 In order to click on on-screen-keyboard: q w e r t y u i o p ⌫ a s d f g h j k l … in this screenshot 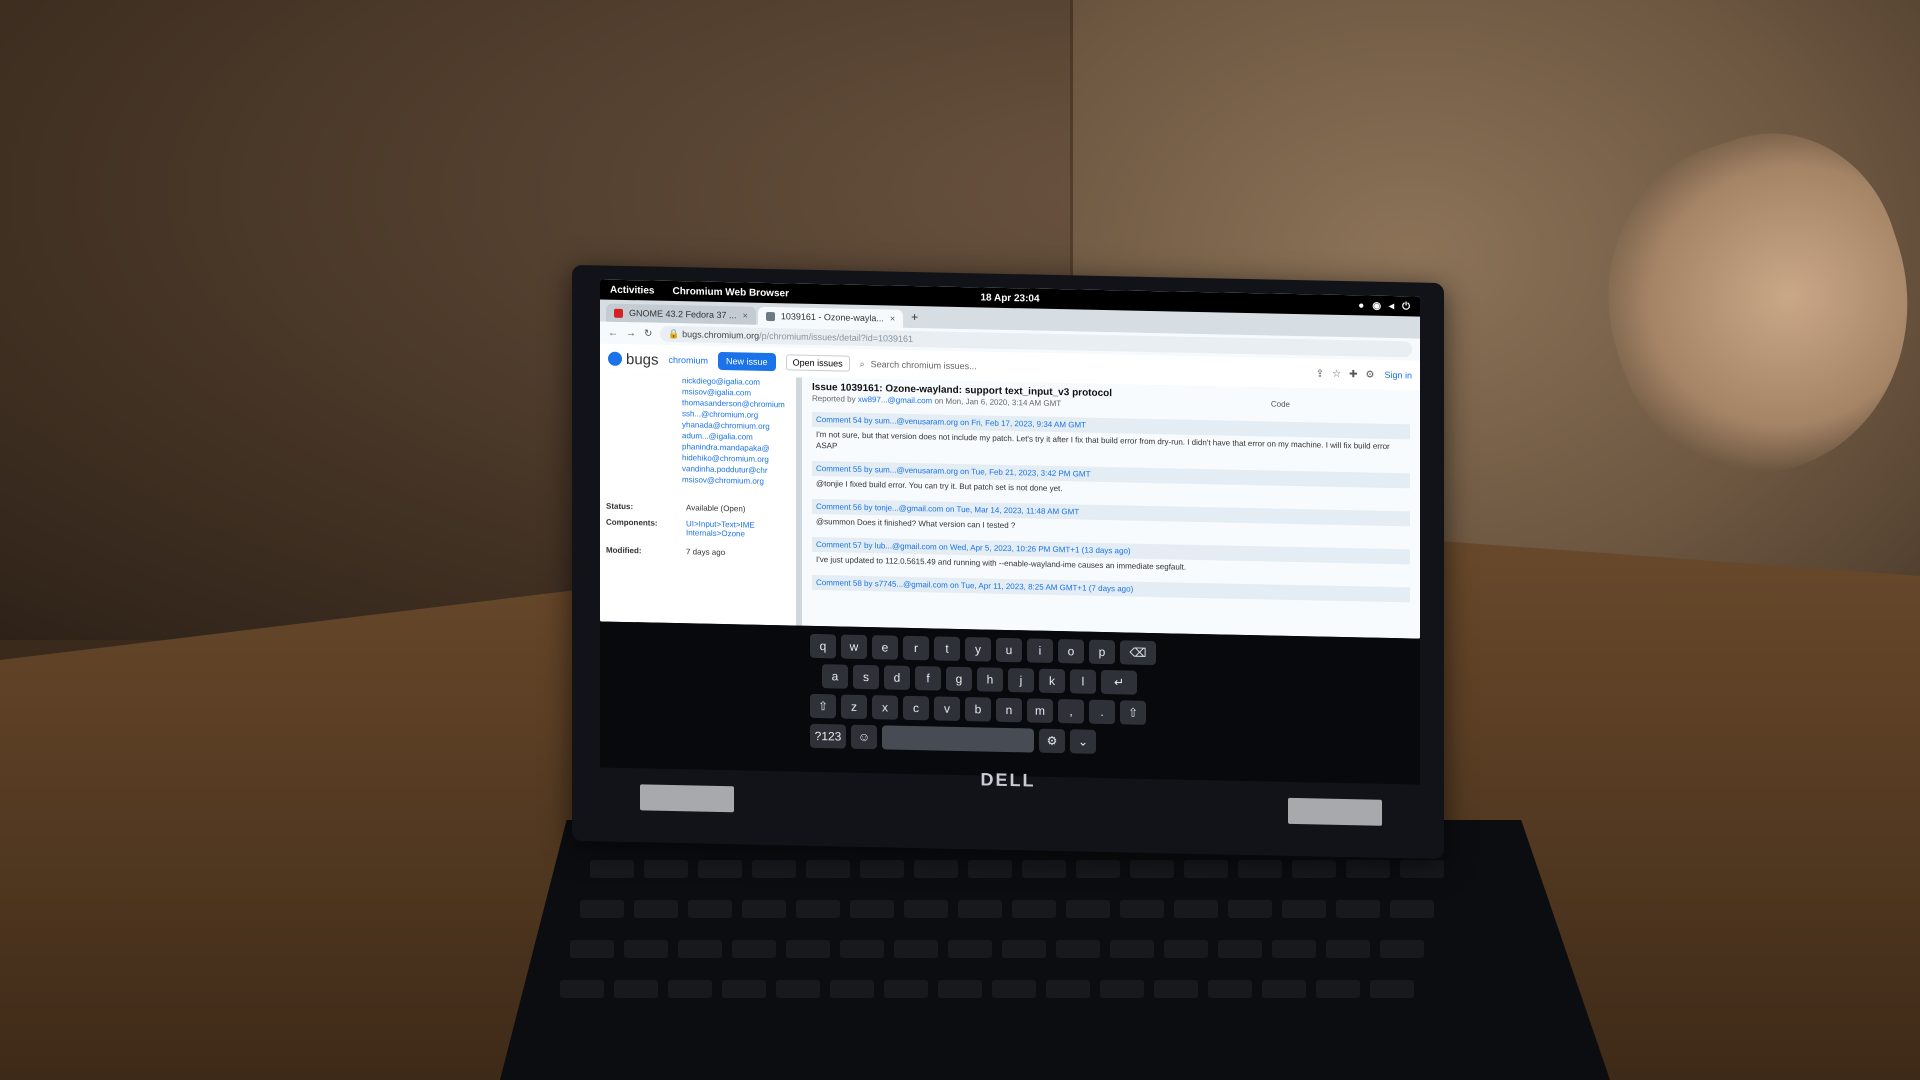, I will do `click(1000, 697)`.